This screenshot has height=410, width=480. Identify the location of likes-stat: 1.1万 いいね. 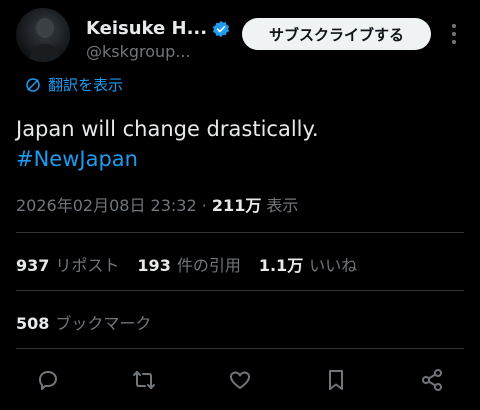
(308, 264).